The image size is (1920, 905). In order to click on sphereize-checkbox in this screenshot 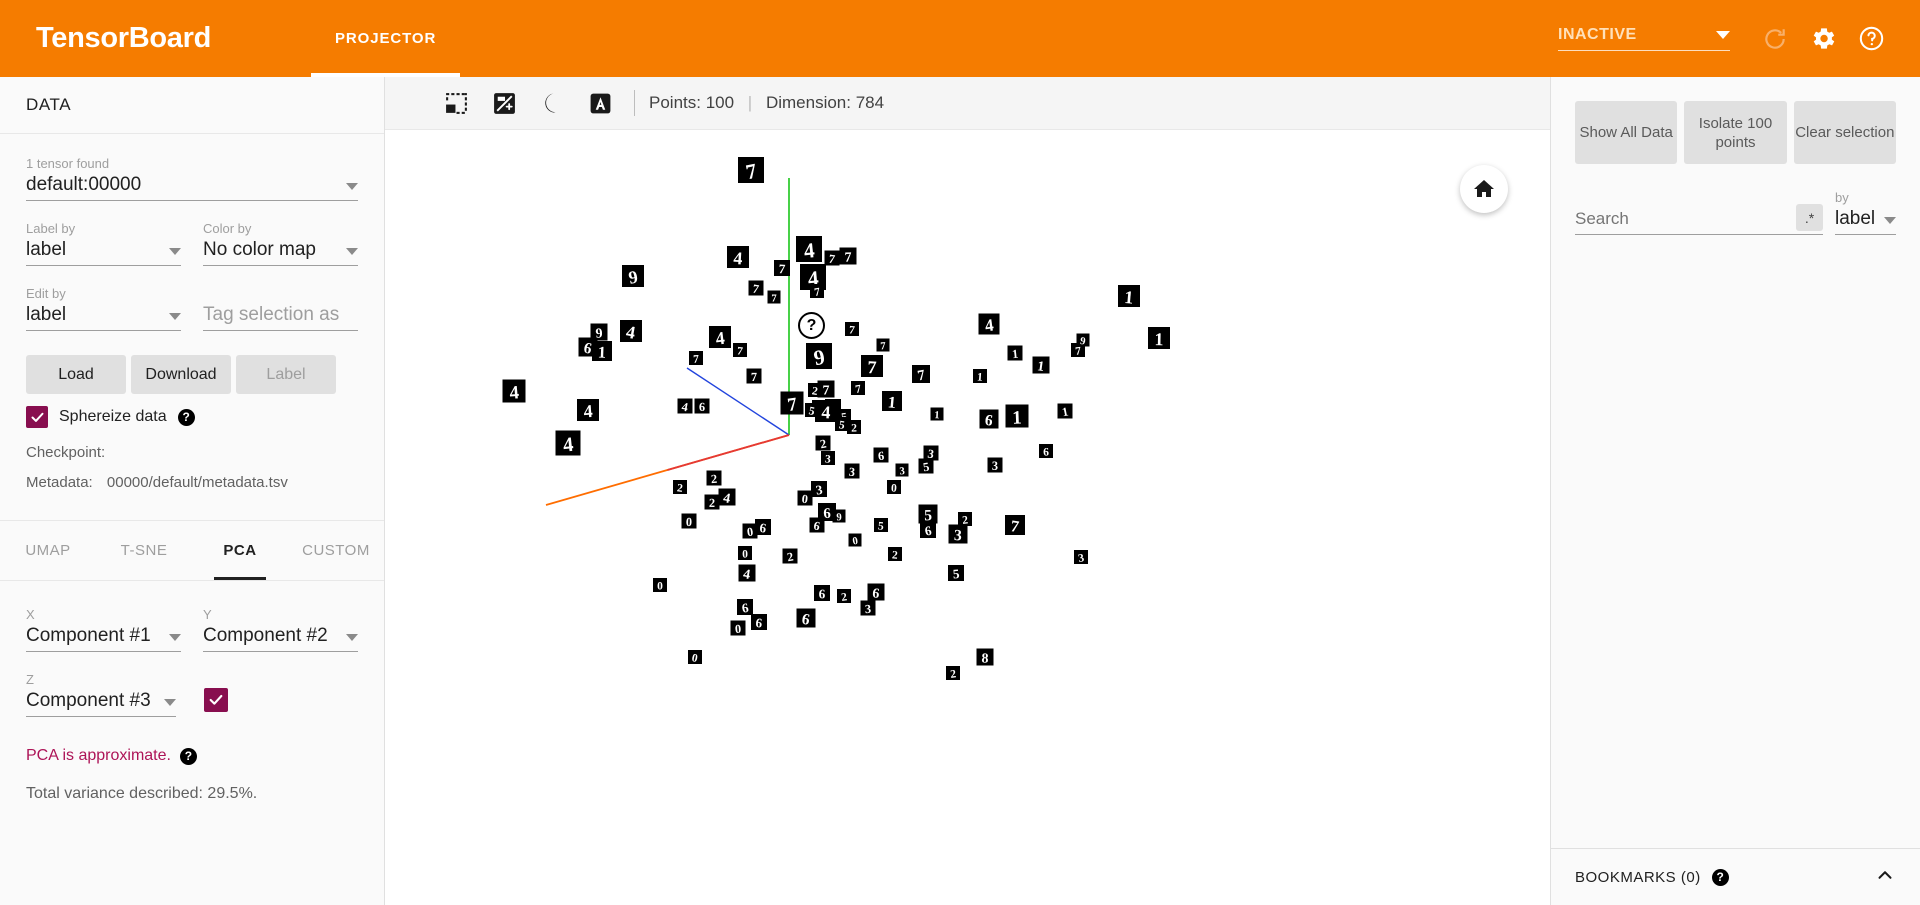, I will do `click(37, 417)`.